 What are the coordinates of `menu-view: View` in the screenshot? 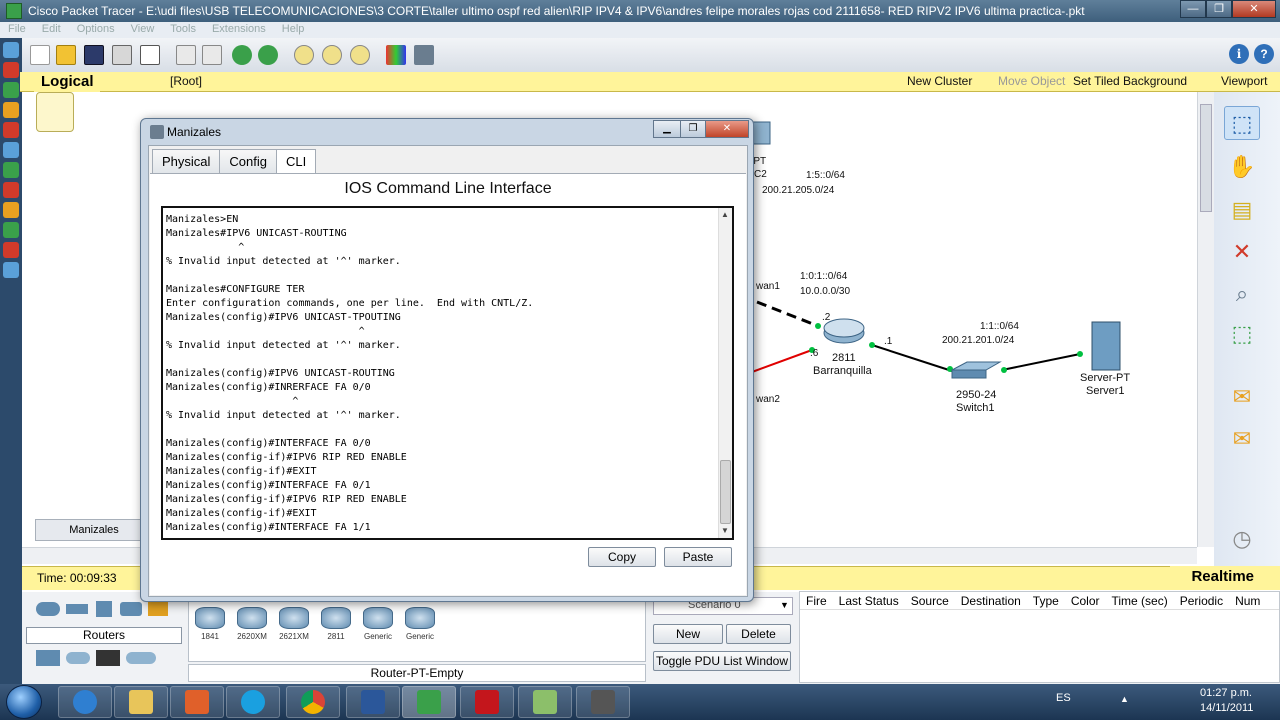 It's located at (143, 30).